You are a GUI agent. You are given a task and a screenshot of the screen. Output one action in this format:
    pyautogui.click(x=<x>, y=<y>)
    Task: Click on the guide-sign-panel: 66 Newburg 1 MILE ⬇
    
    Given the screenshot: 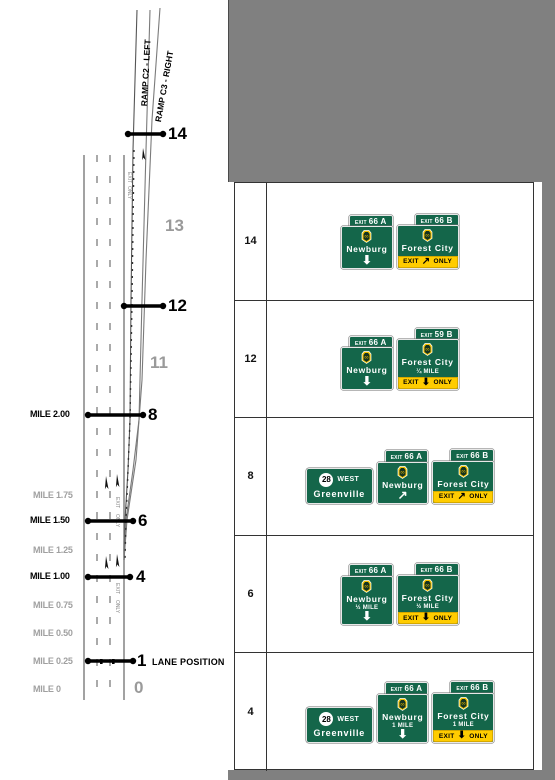 What is the action you would take?
    pyautogui.click(x=403, y=718)
    